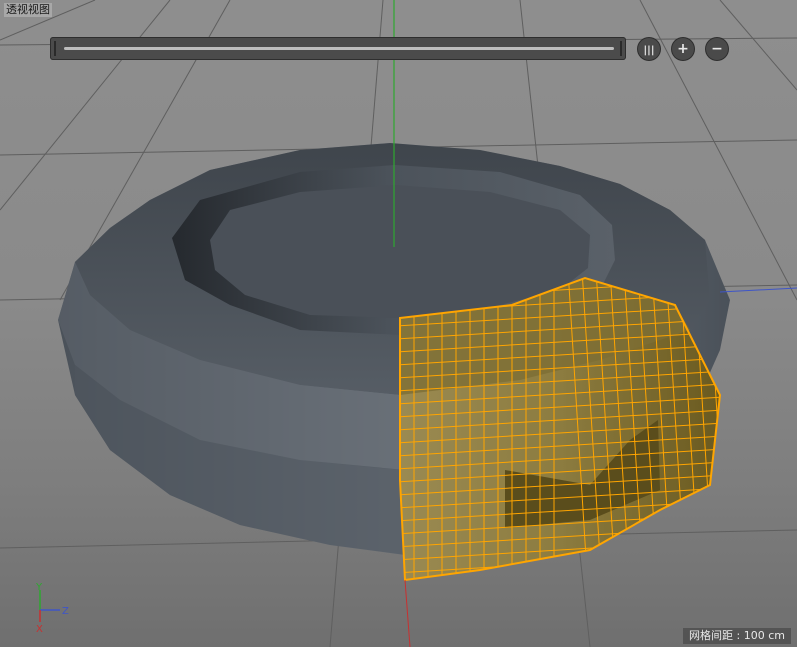  I want to click on nav-layout-button: |||, so click(649, 49).